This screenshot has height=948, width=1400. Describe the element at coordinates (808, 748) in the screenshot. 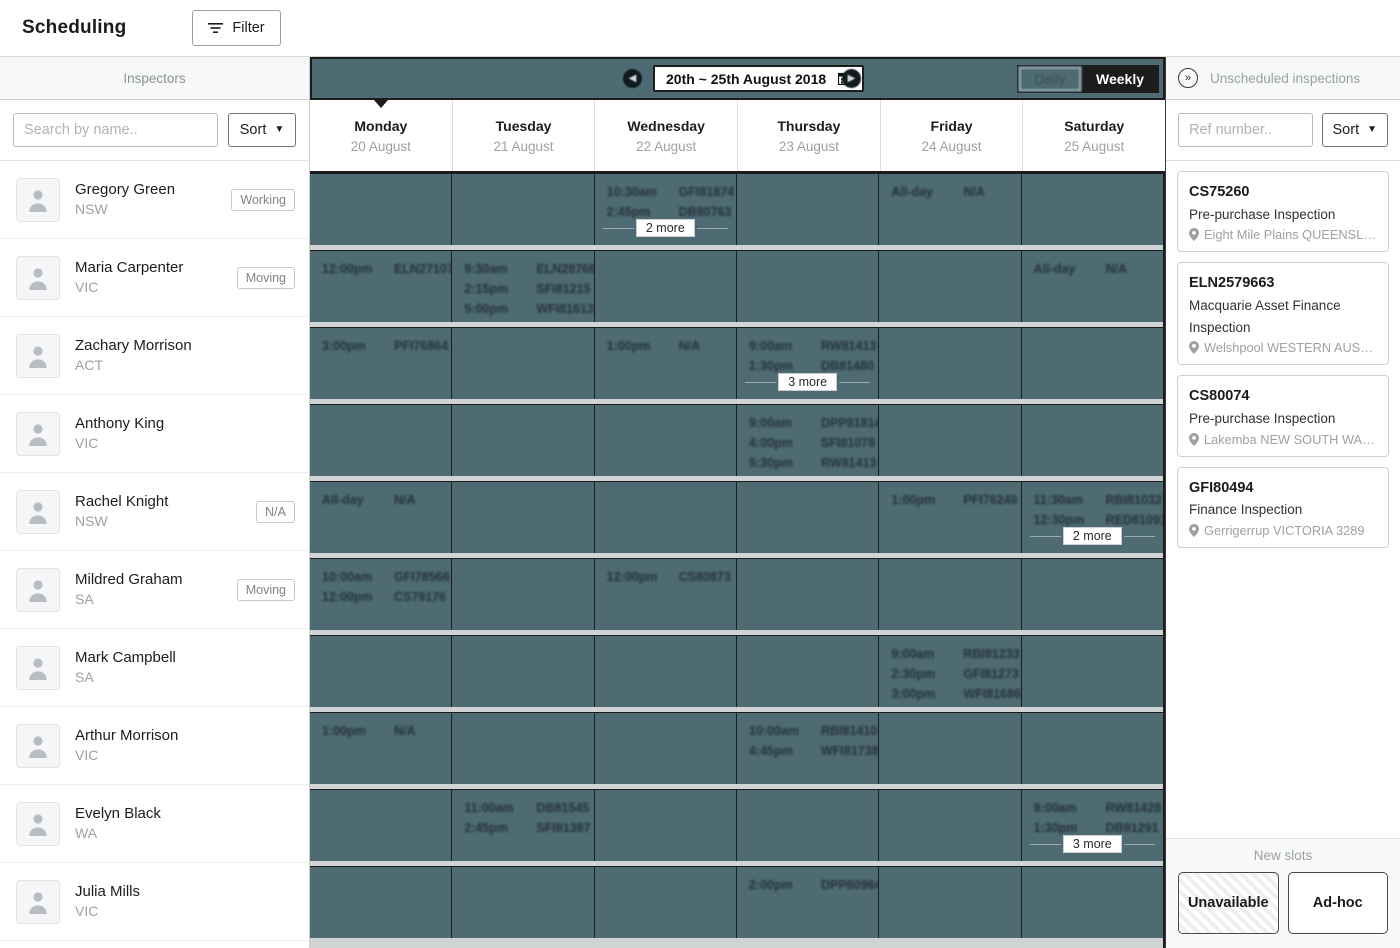

I see `calendar-cell: 10:00am RBI81410 4:45pm WFI81738` at that location.